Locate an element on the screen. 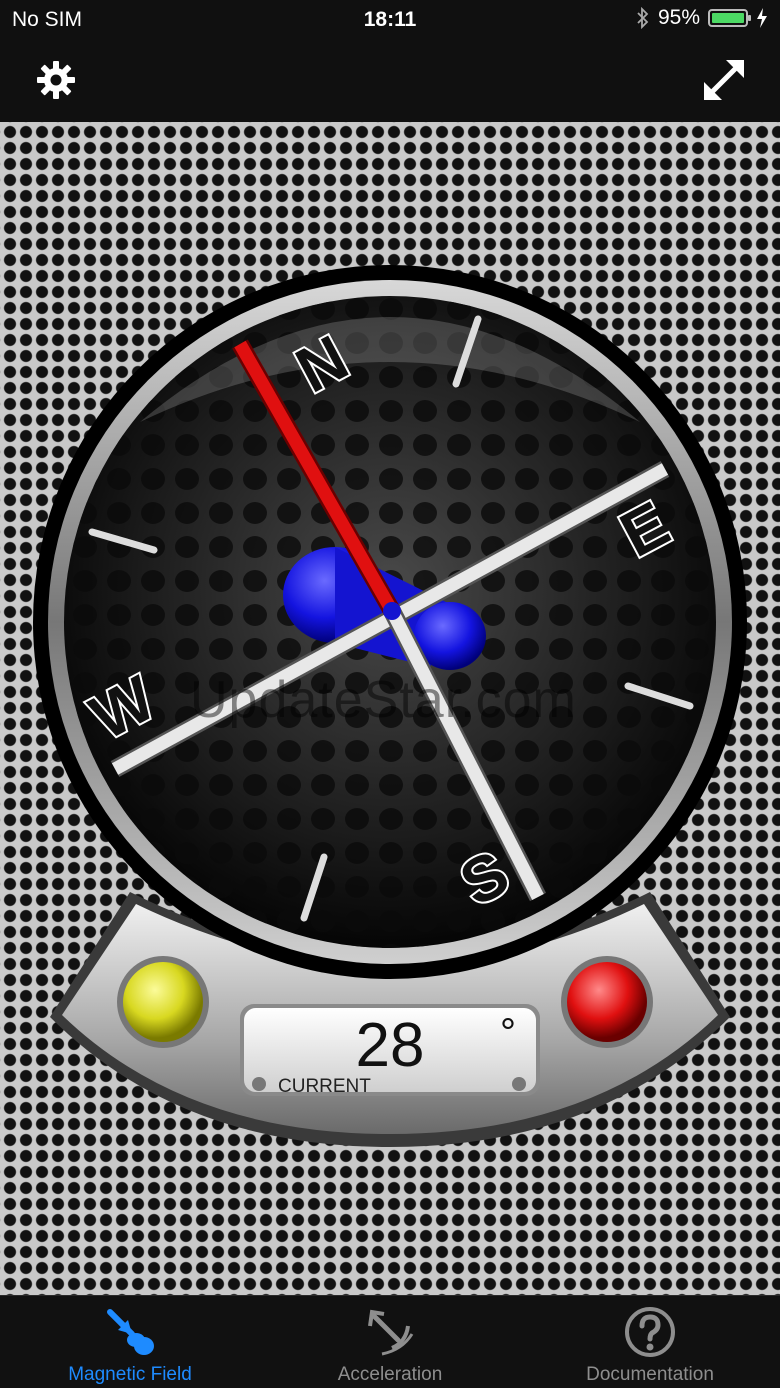 The image size is (780, 1388). heading-value: 28 is located at coordinates (390, 1045).